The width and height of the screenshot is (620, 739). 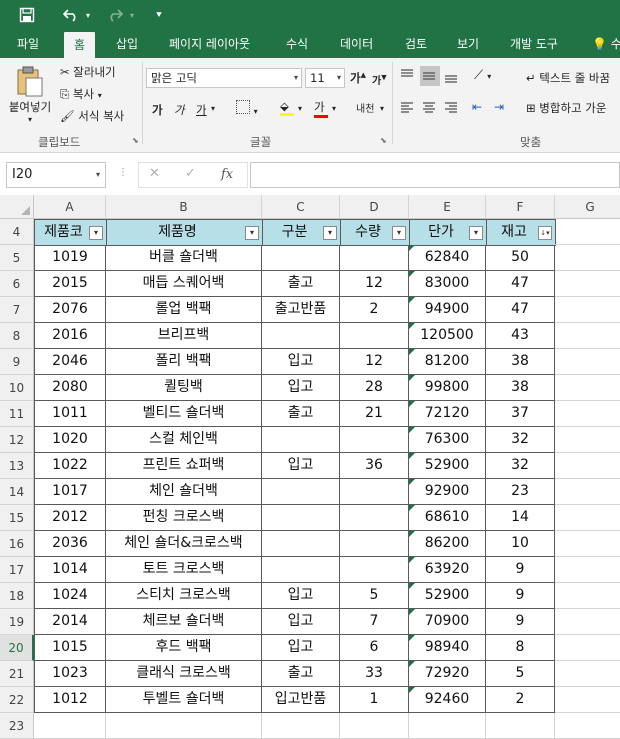 I want to click on row-header: 5, so click(x=17, y=258).